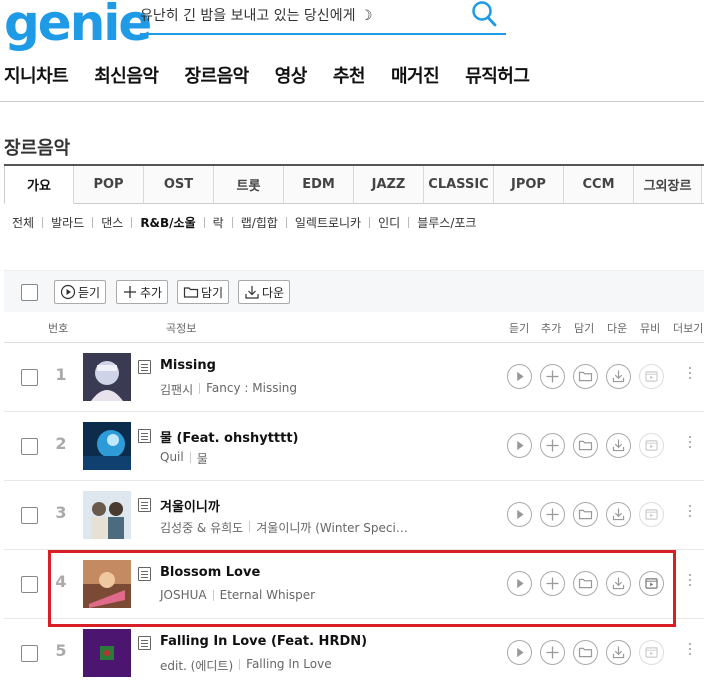  Describe the element at coordinates (319, 185) in the screenshot. I see `tab-edm: EDM` at that location.